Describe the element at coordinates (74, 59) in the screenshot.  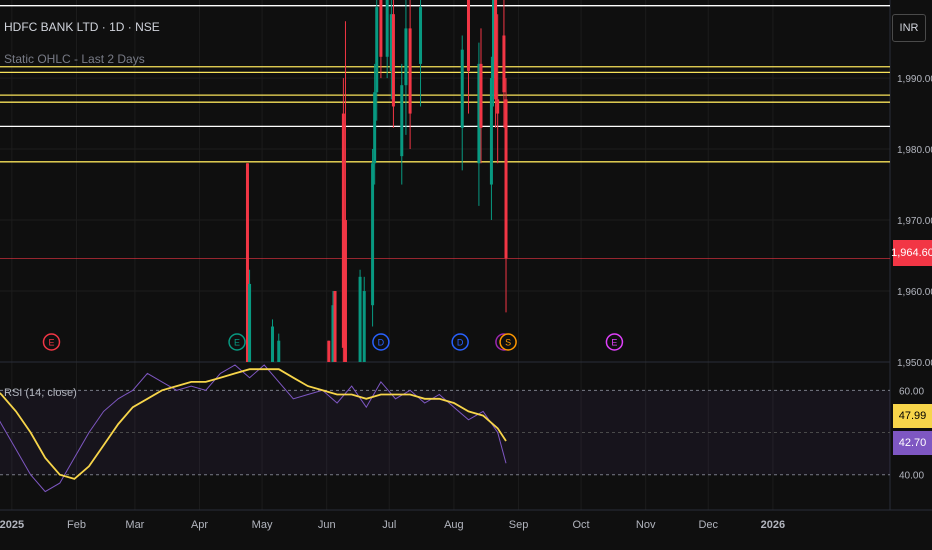
I see `indicator-label: Static OHLC - Last 2 Days` at that location.